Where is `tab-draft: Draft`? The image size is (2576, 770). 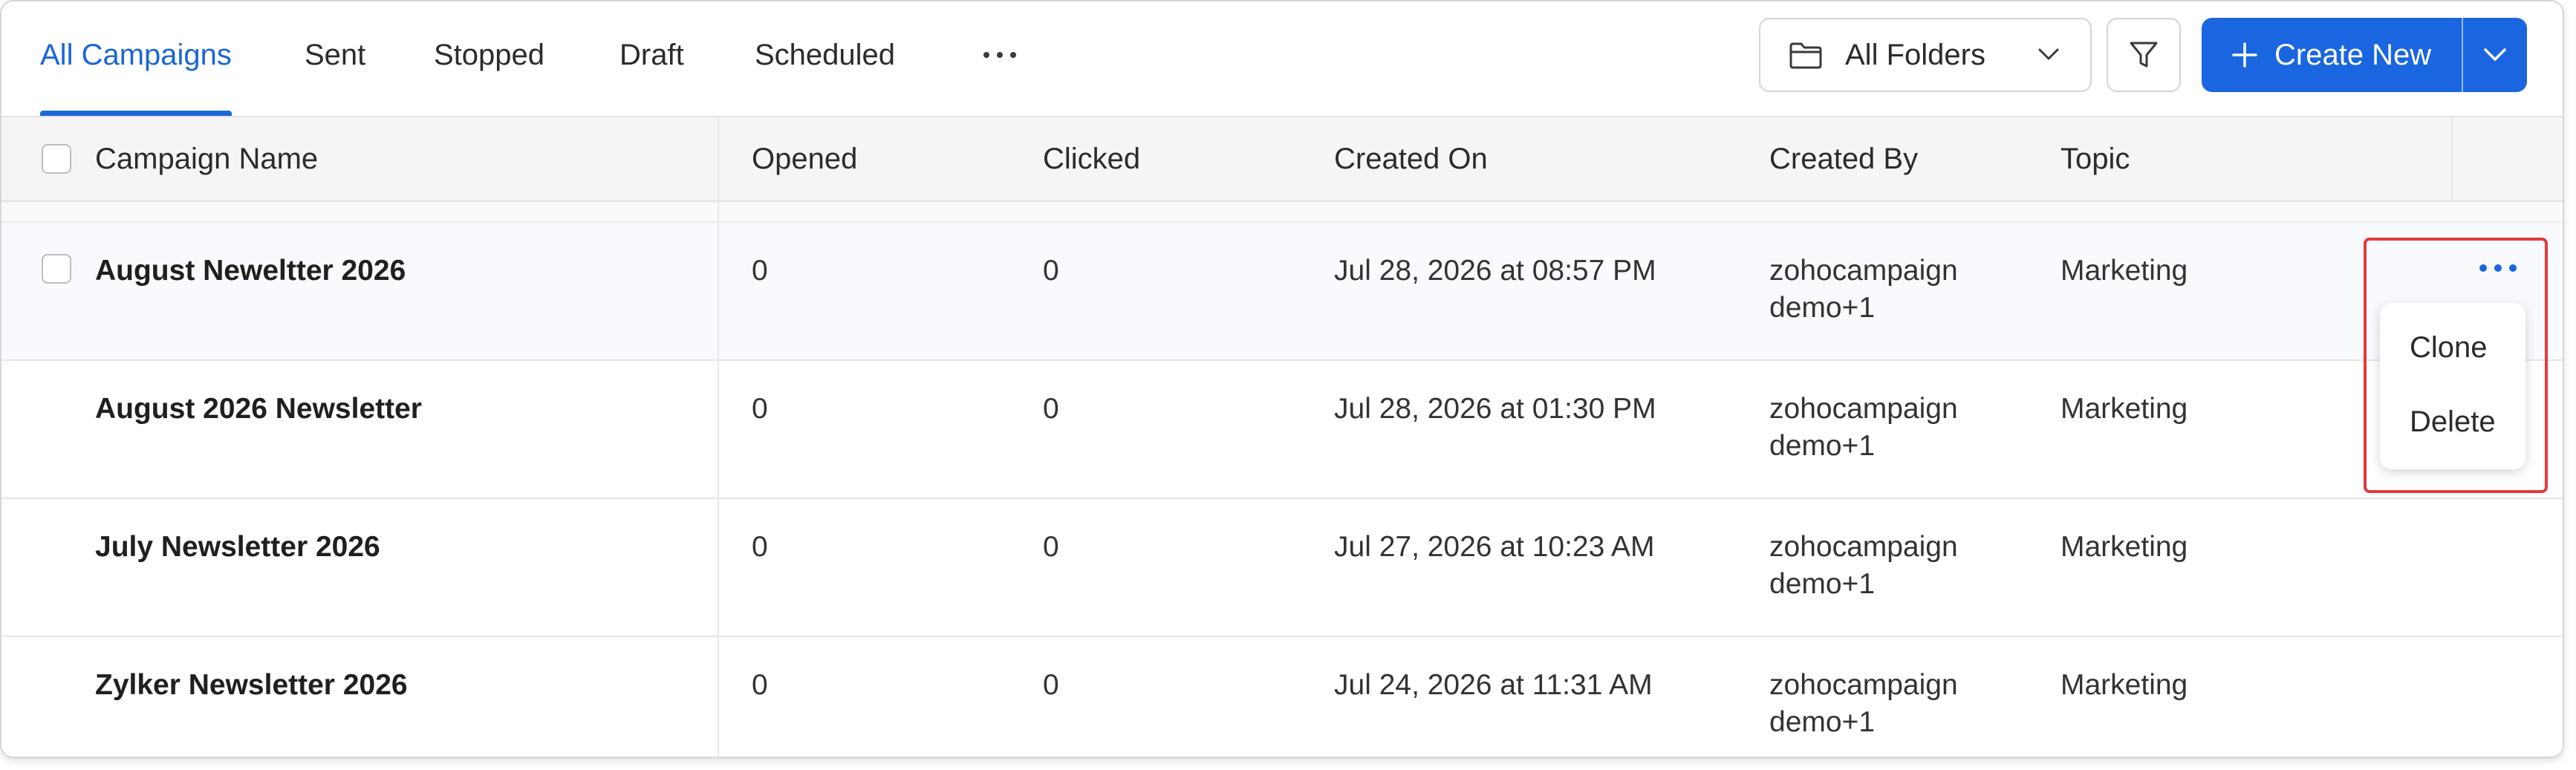 tab-draft: Draft is located at coordinates (651, 59).